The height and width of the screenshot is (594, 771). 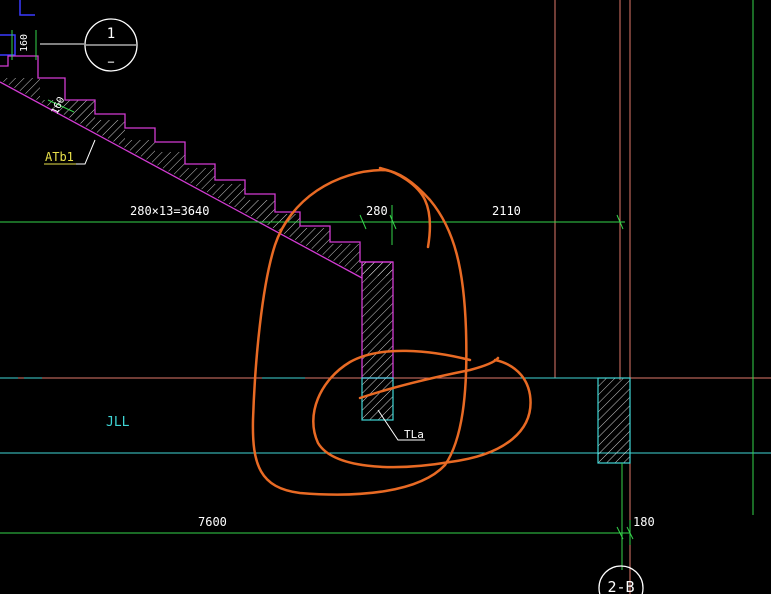 What do you see at coordinates (422, 409) in the screenshot?
I see `markup-small-ellipse` at bounding box center [422, 409].